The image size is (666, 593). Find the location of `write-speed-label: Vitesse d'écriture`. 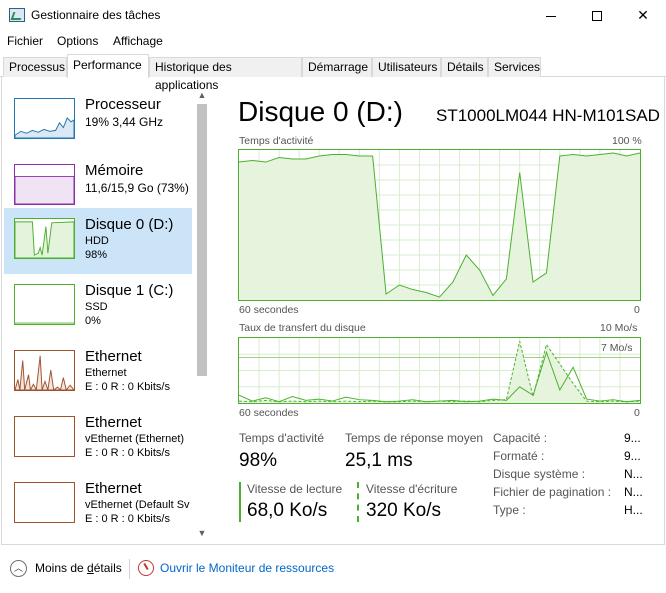

write-speed-label: Vitesse d'écriture is located at coordinates (412, 489).